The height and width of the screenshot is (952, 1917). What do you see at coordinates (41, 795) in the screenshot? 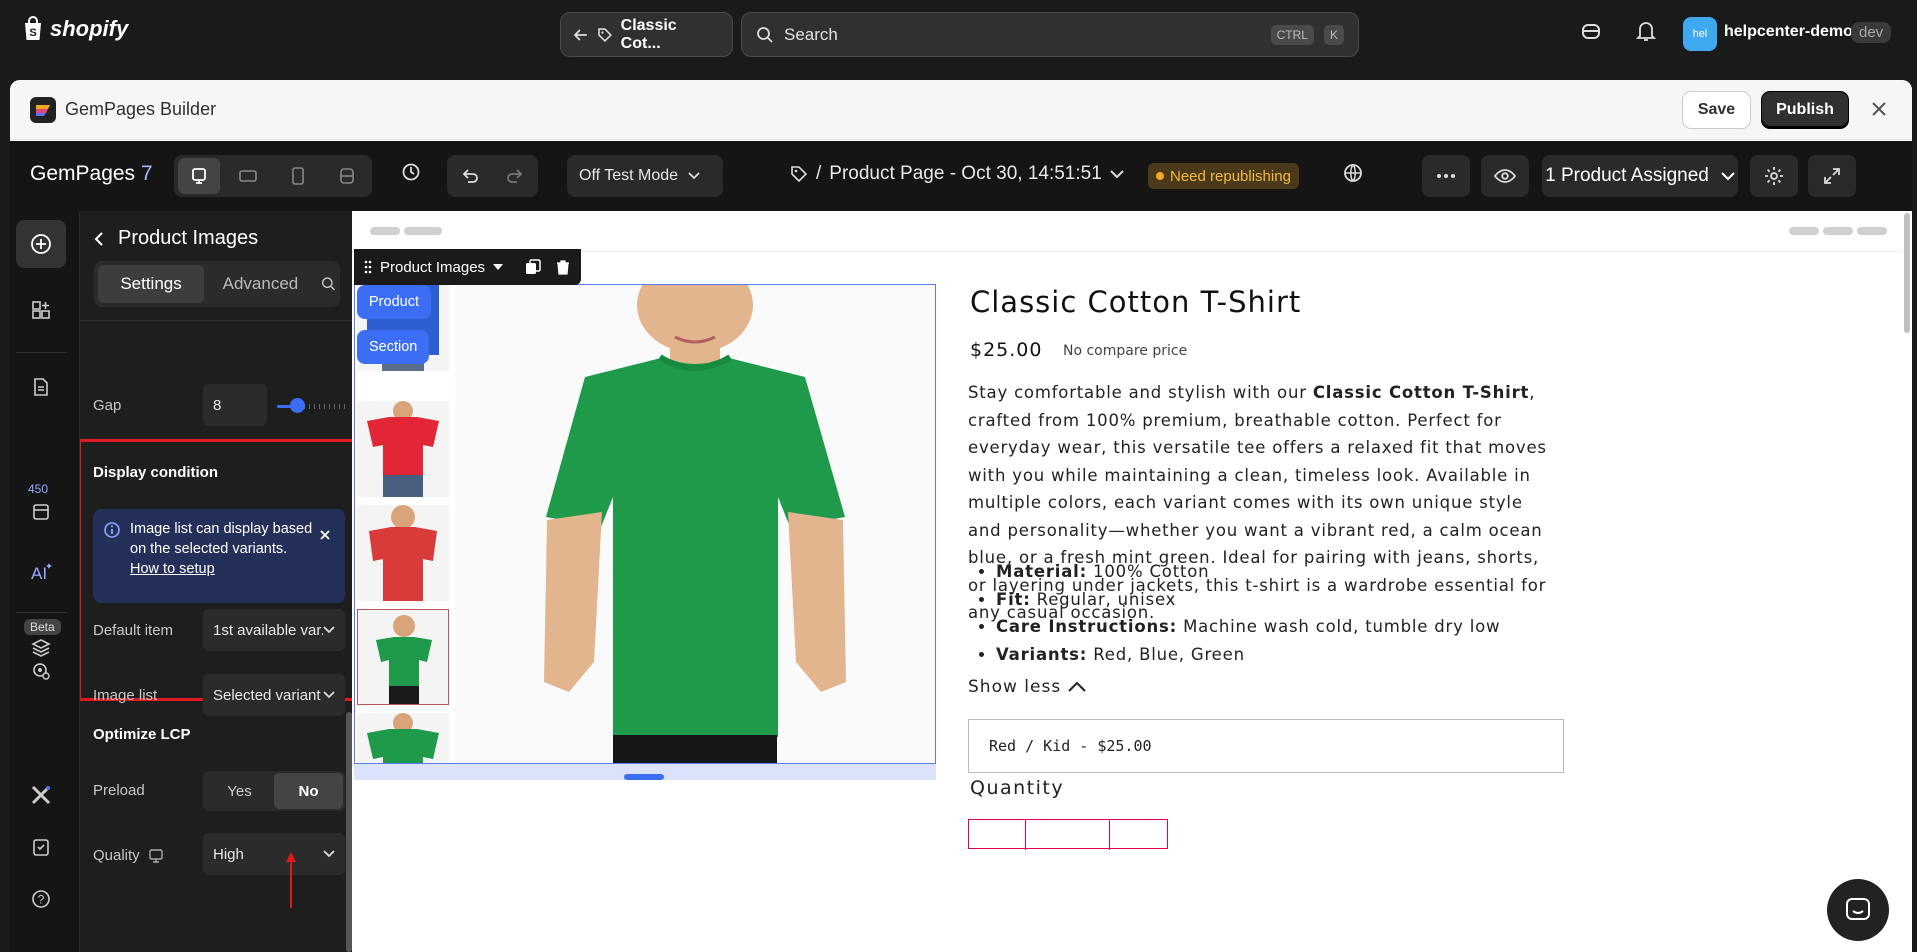
I see `apps-x-button` at bounding box center [41, 795].